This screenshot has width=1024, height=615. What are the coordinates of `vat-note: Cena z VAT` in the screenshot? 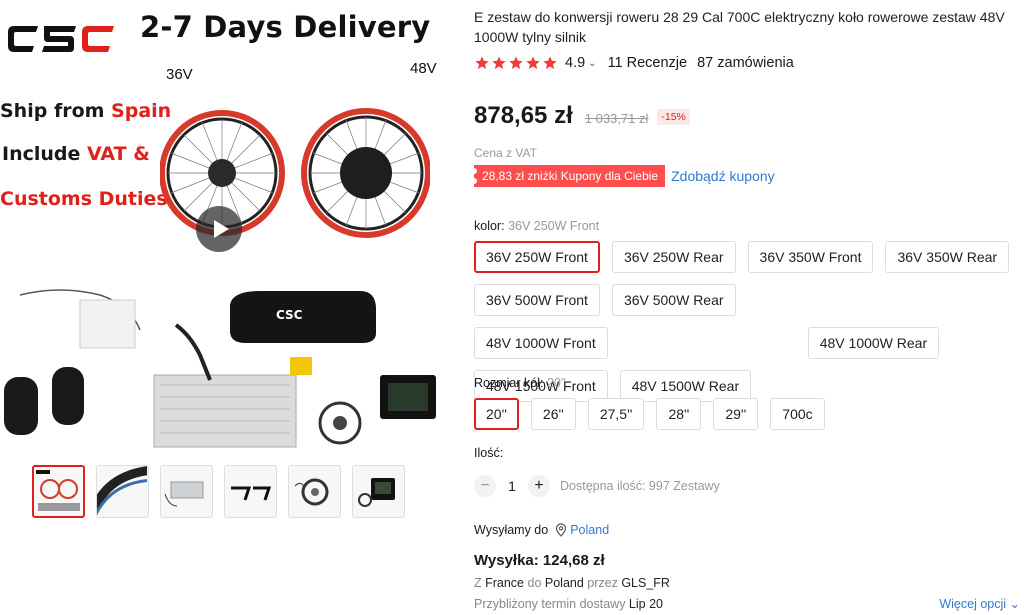 It's located at (505, 153).